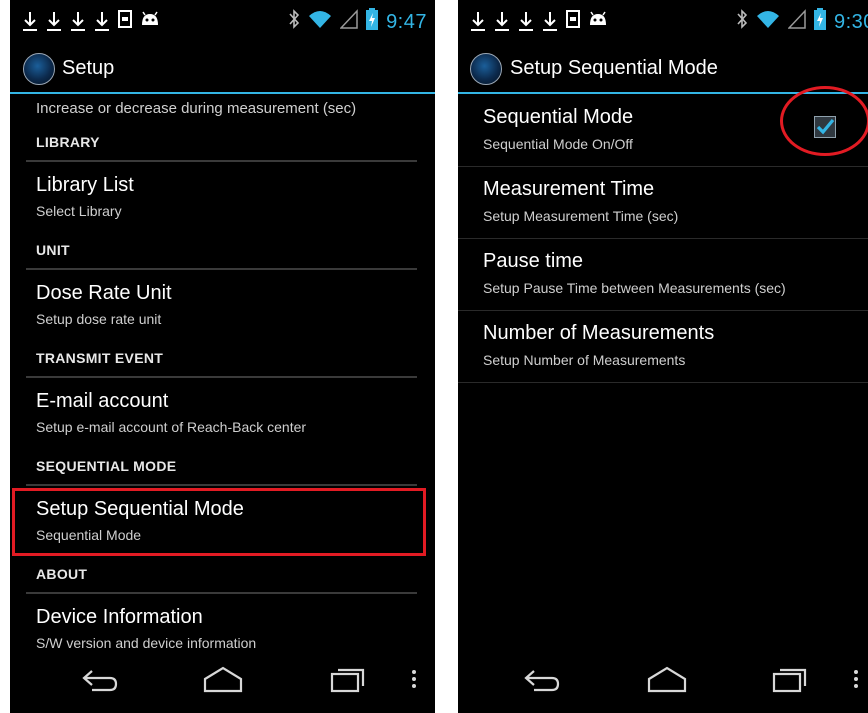 The height and width of the screenshot is (713, 868). Describe the element at coordinates (222, 200) in the screenshot. I see `pref-library-list: Library List Select Library` at that location.